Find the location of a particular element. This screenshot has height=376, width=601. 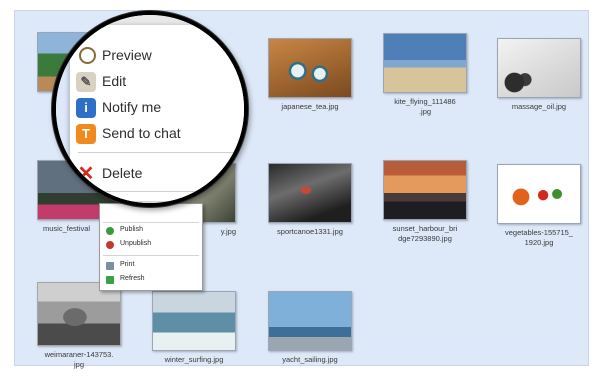

gallery-item: yacht_sailing.jpg is located at coordinates (310, 328).